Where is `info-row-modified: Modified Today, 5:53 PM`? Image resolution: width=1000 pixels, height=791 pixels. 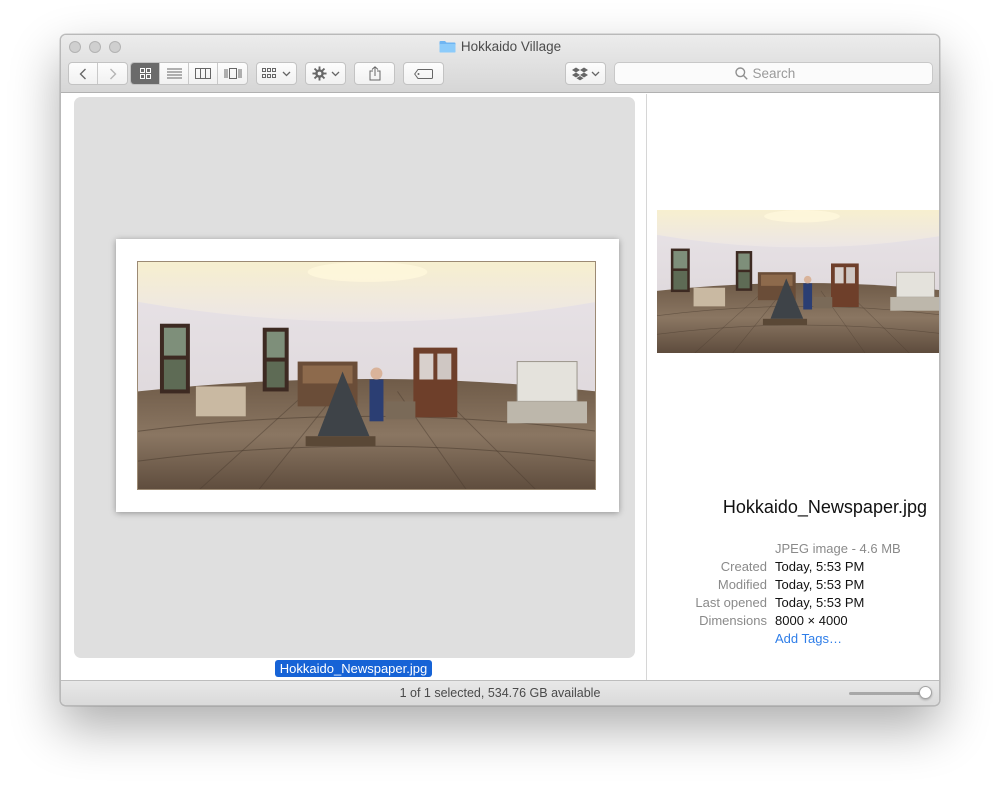 info-row-modified: Modified Today, 5:53 PM is located at coordinates (793, 585).